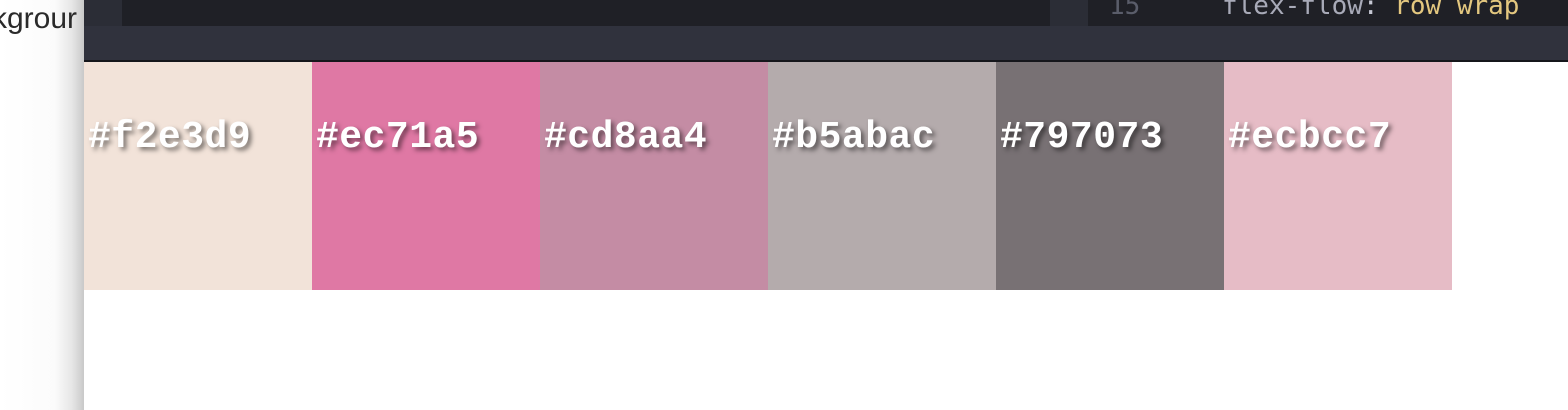 Image resolution: width=1568 pixels, height=410 pixels. Describe the element at coordinates (826, 13) in the screenshot. I see `code-editor-panel: 15 flex-flow: row wrap` at that location.